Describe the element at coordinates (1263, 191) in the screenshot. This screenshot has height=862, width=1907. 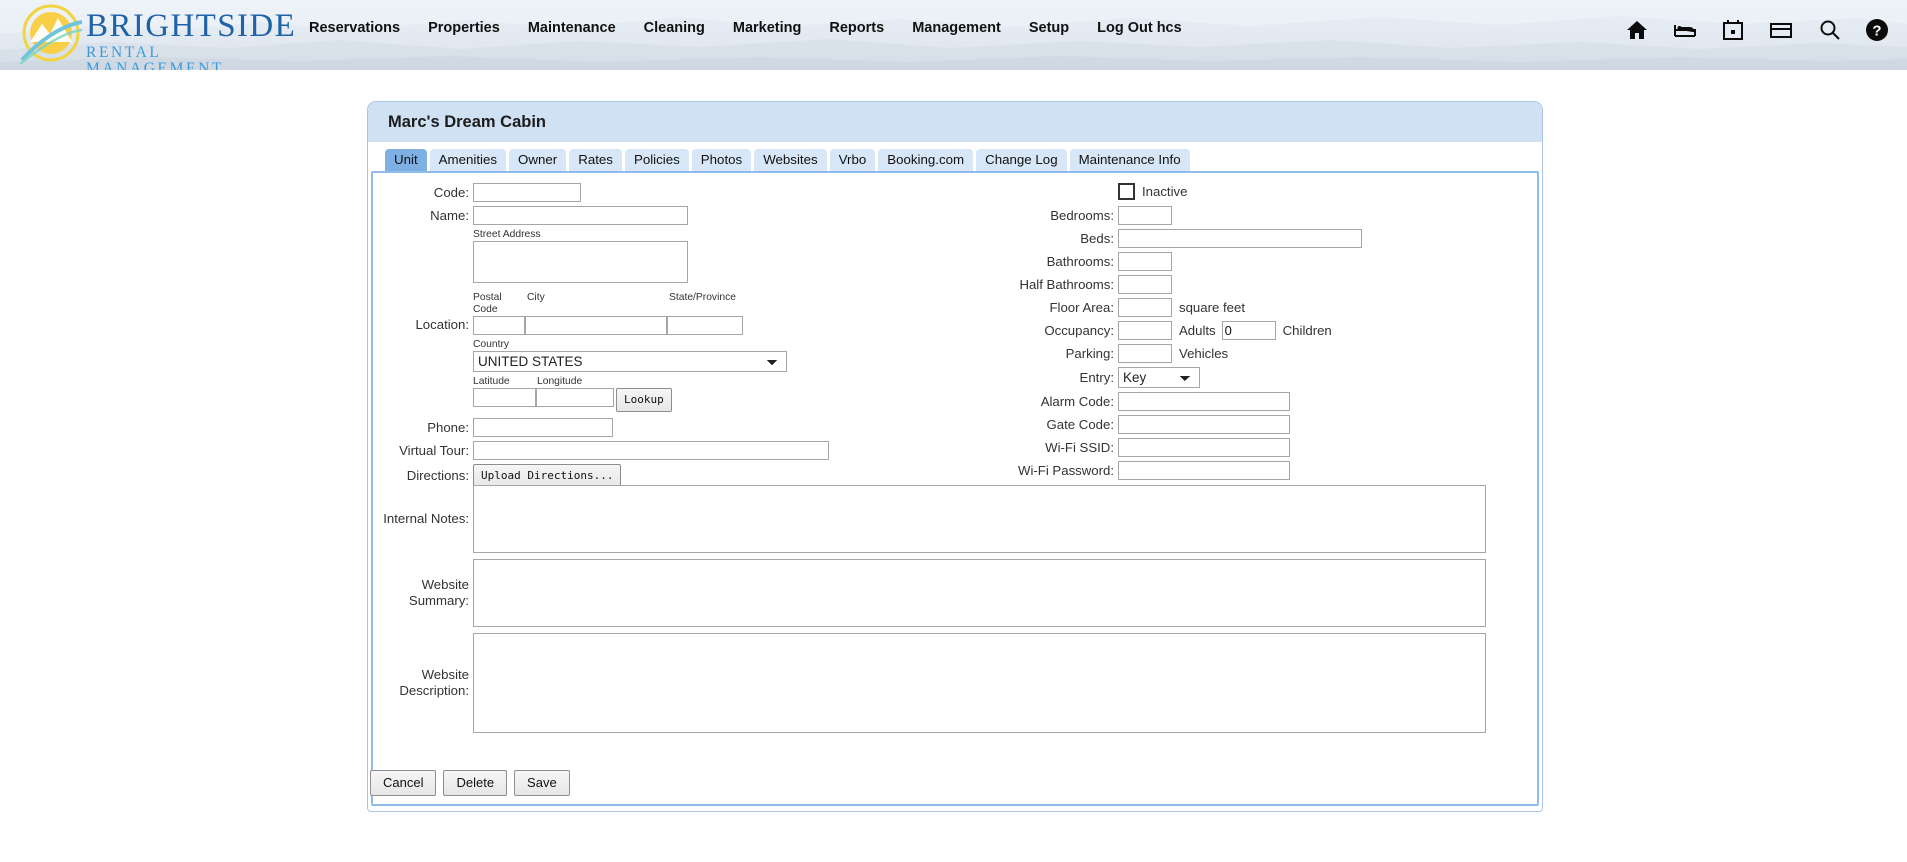
I see `inactive-row: Inactive` at that location.